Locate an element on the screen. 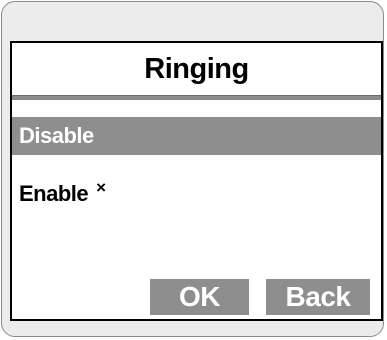 This screenshot has height=340, width=387. menu-item-label: Disable is located at coordinates (56, 135).